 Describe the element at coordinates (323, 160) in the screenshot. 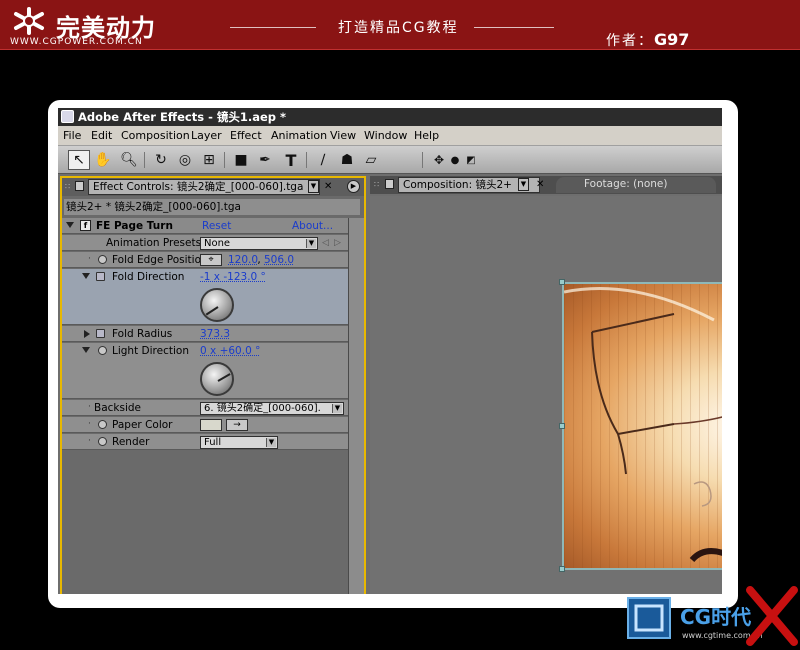

I see `brush-tool-icon: ∕` at that location.